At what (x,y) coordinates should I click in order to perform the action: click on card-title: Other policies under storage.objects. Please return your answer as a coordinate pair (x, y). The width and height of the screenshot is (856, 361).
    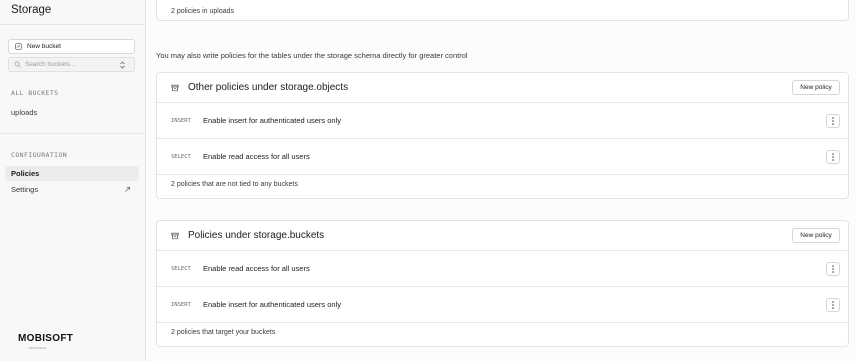
    Looking at the image, I should click on (268, 87).